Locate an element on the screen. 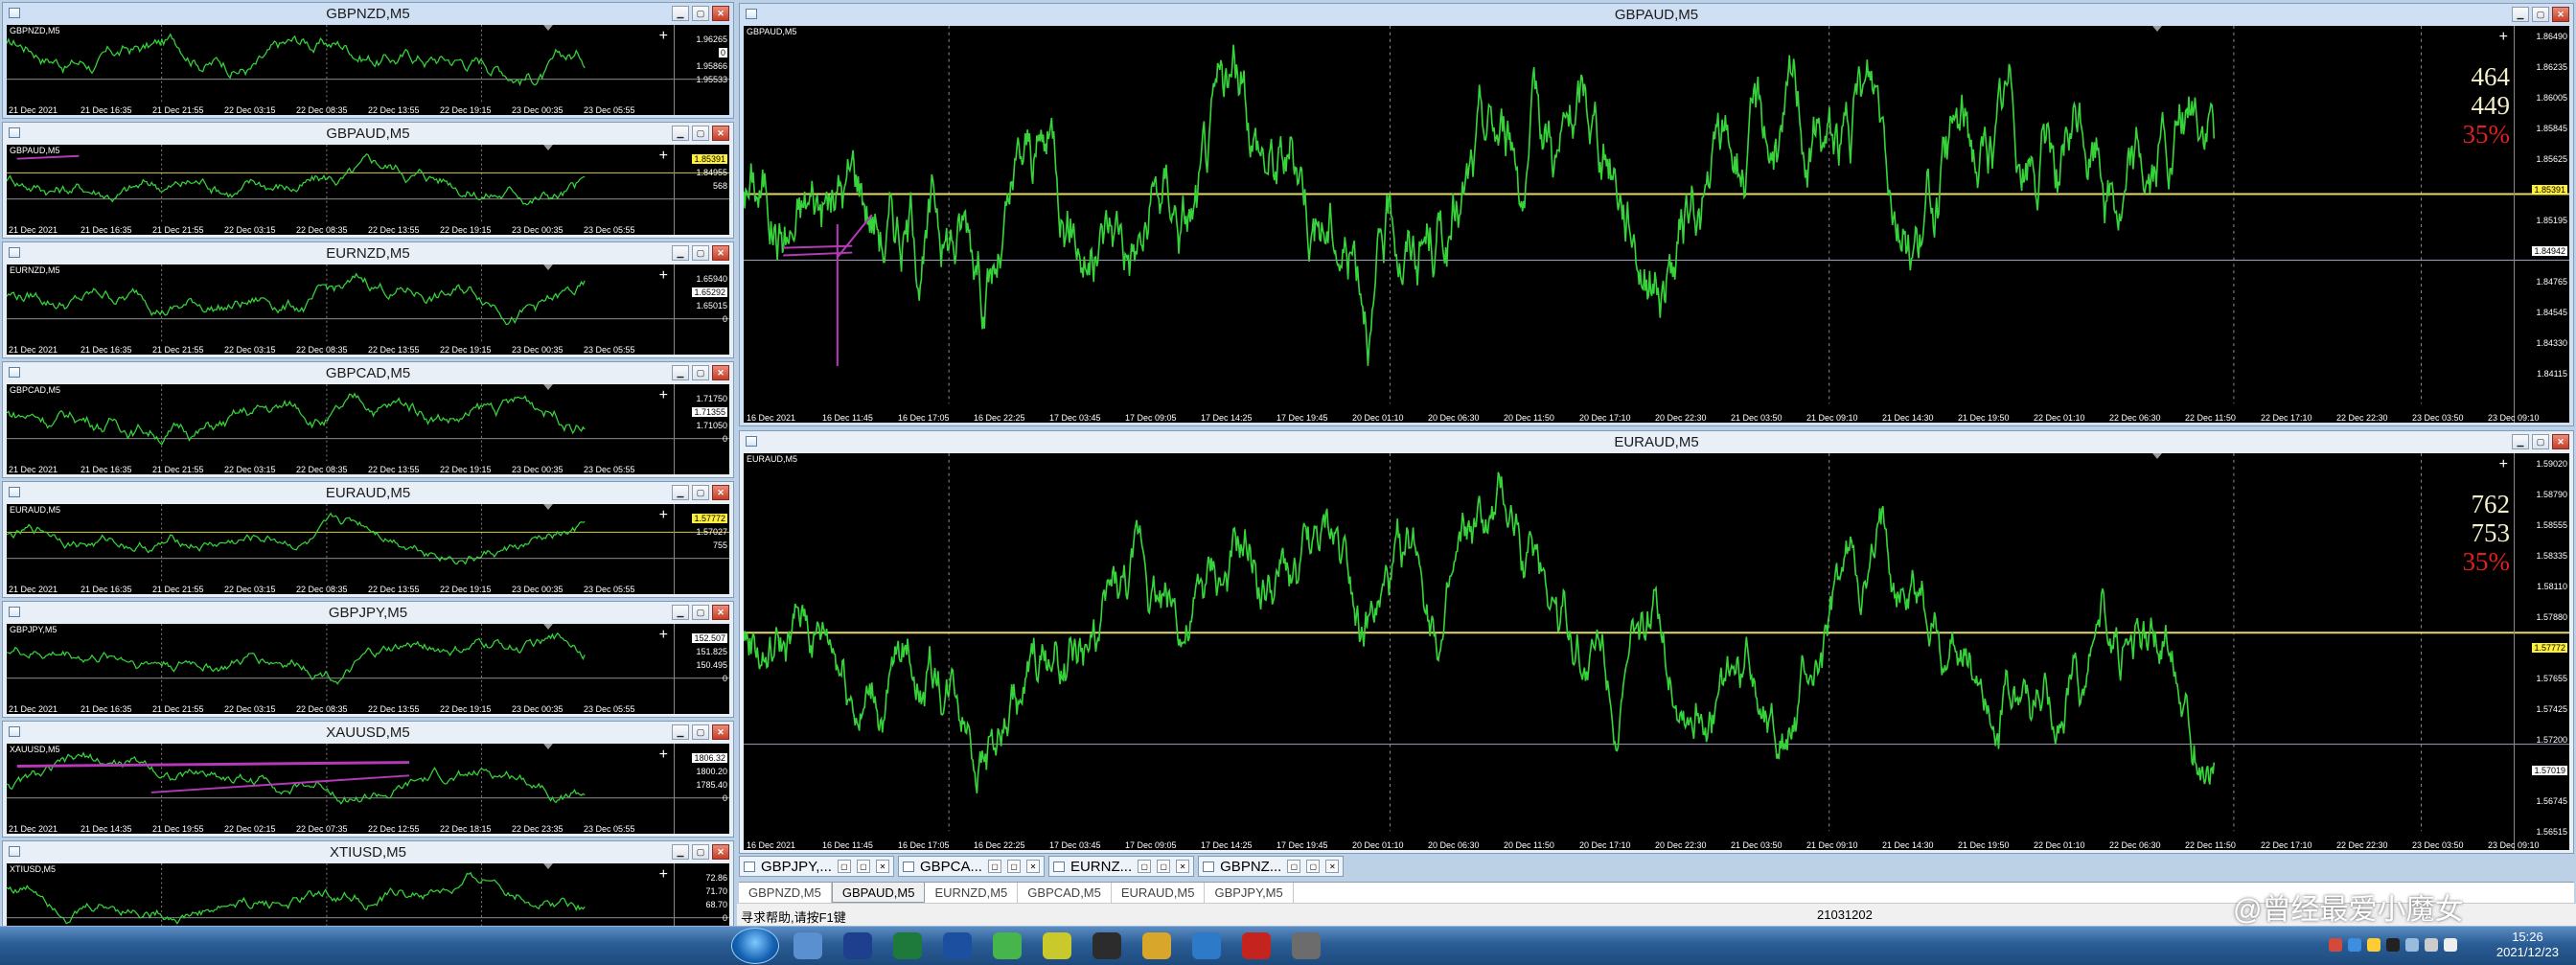  taskbar-browser-blue-icon is located at coordinates (1206, 946).